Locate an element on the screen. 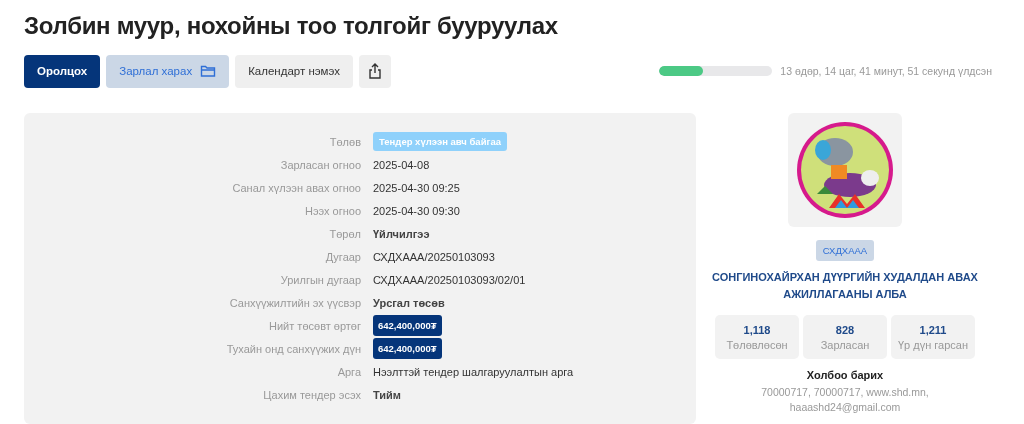 Image resolution: width=1024 pixels, height=424 pixels. detail-value: СХДХААА/20250103093 is located at coordinates (434, 256).